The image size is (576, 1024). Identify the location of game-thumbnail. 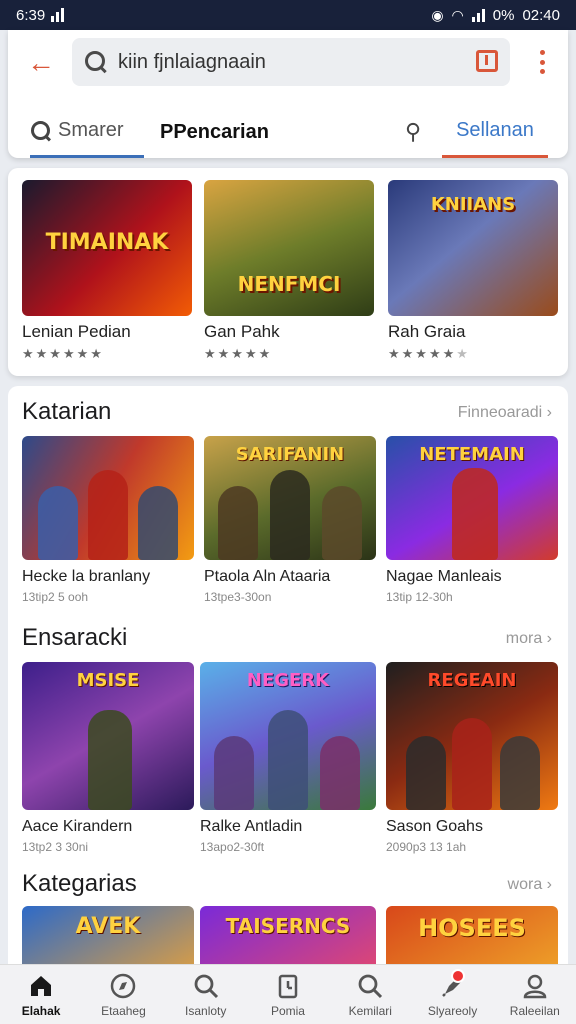
(108, 498).